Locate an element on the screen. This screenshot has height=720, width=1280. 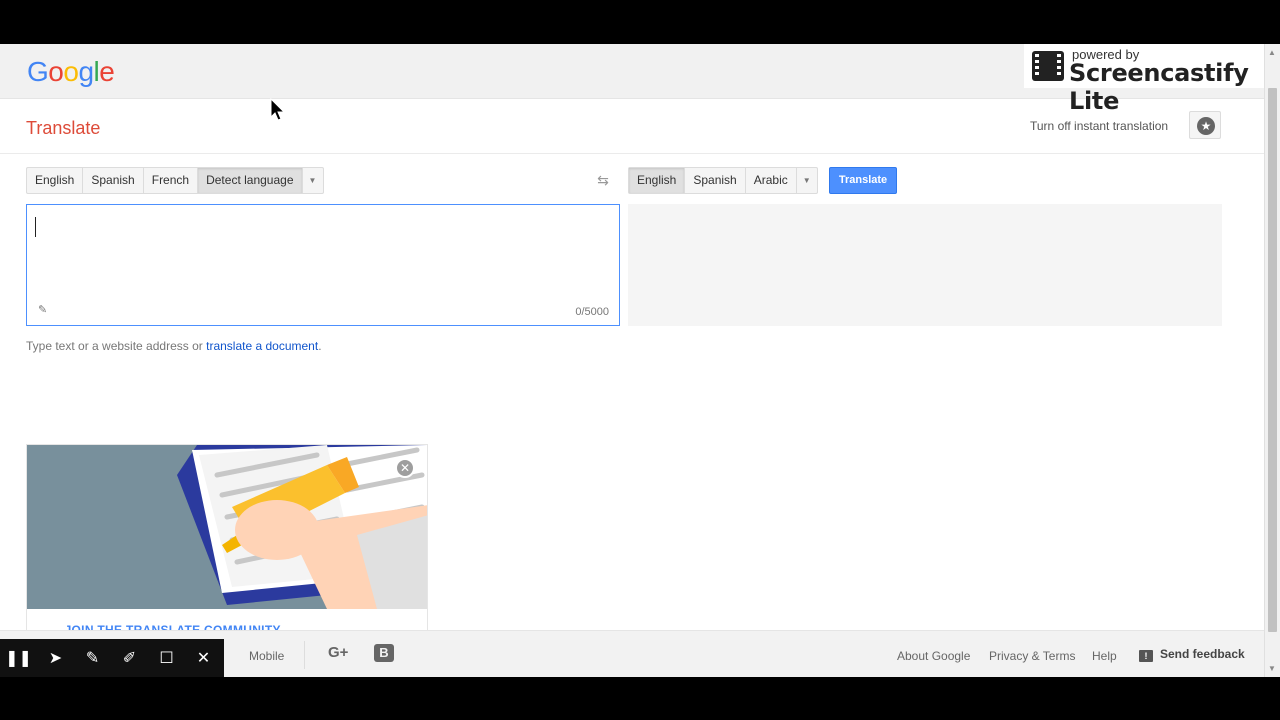
screencastify-watermark: powered by Screencastify Lite is located at coordinates (1151, 79).